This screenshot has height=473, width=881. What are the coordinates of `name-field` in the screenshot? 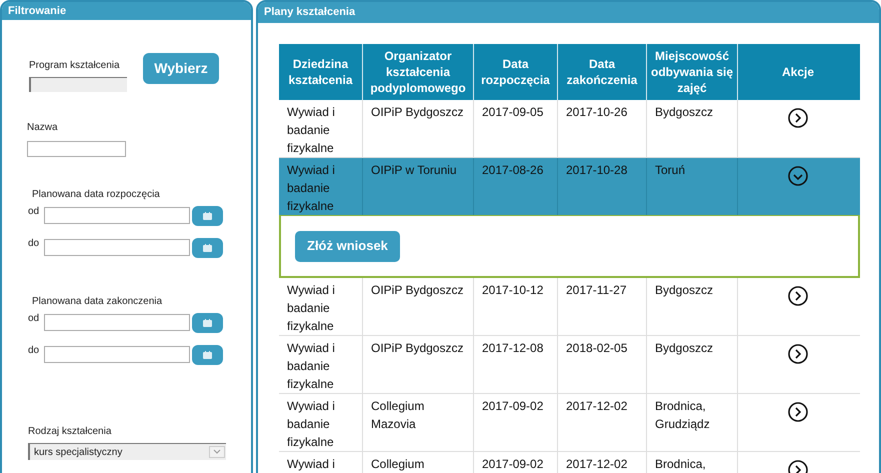 It's located at (76, 149).